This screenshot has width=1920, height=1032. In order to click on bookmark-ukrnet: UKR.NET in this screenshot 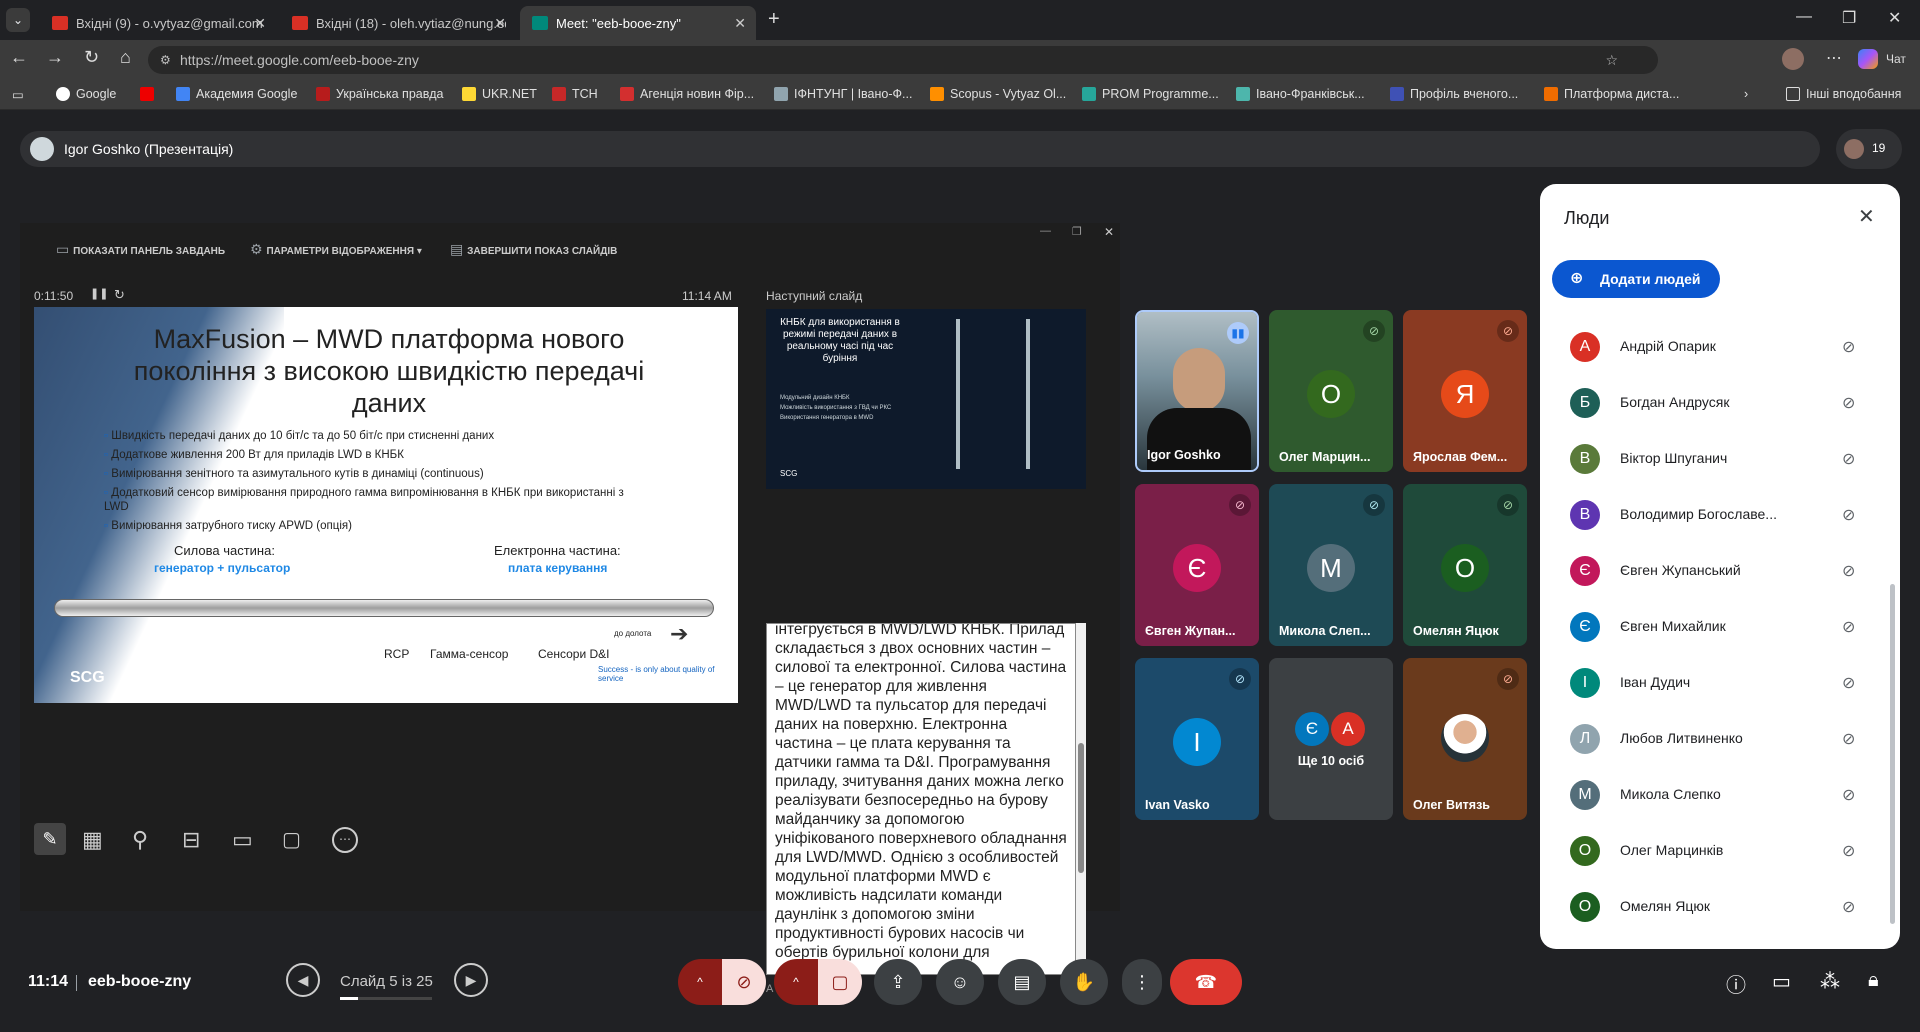, I will do `click(499, 94)`.